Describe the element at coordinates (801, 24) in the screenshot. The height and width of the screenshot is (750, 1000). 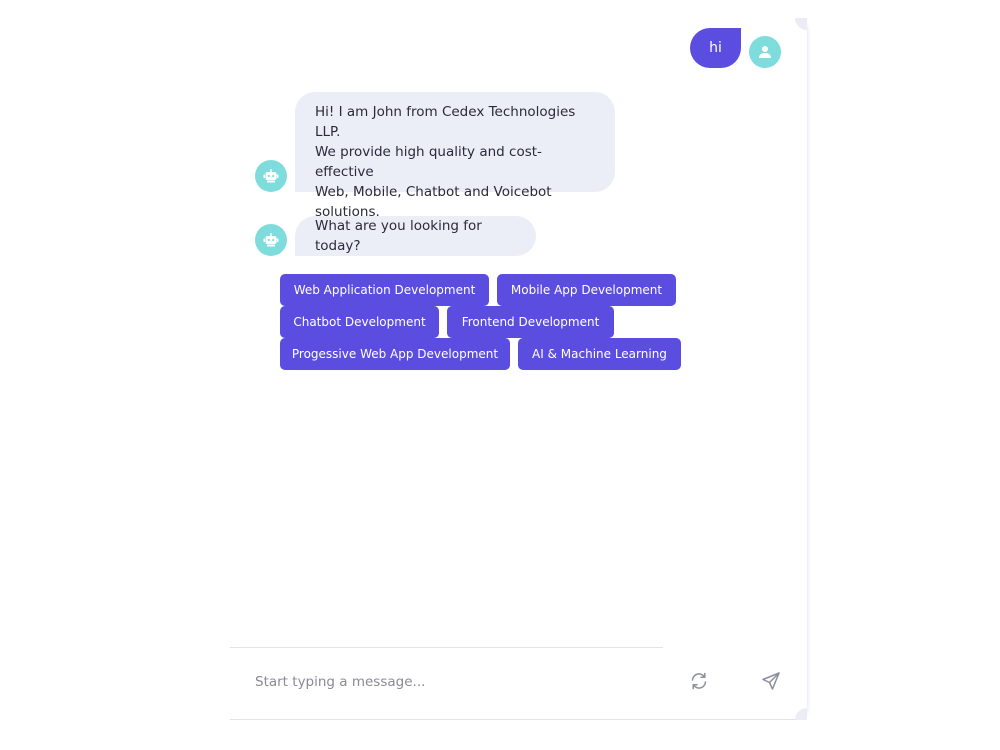
I see `window-corner-top` at that location.